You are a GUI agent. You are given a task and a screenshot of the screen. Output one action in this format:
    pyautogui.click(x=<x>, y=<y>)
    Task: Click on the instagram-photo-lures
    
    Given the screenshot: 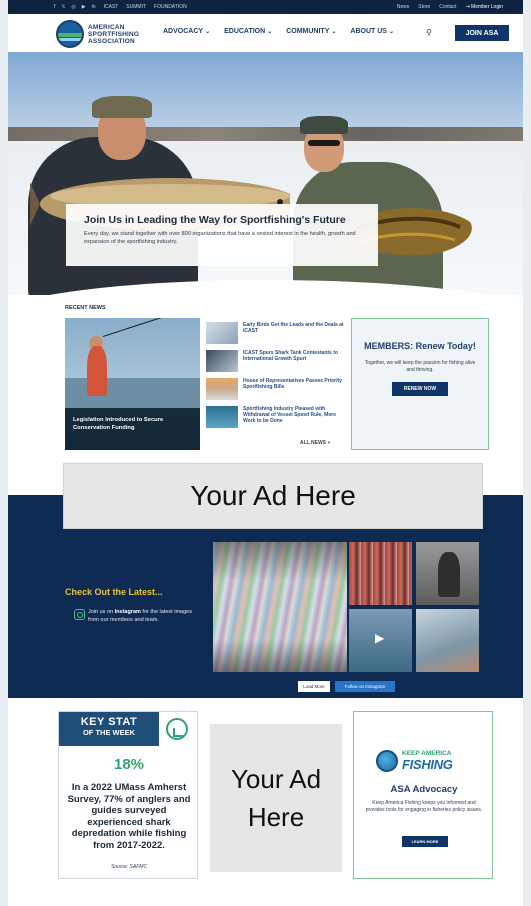 What is the action you would take?
    pyautogui.click(x=280, y=607)
    